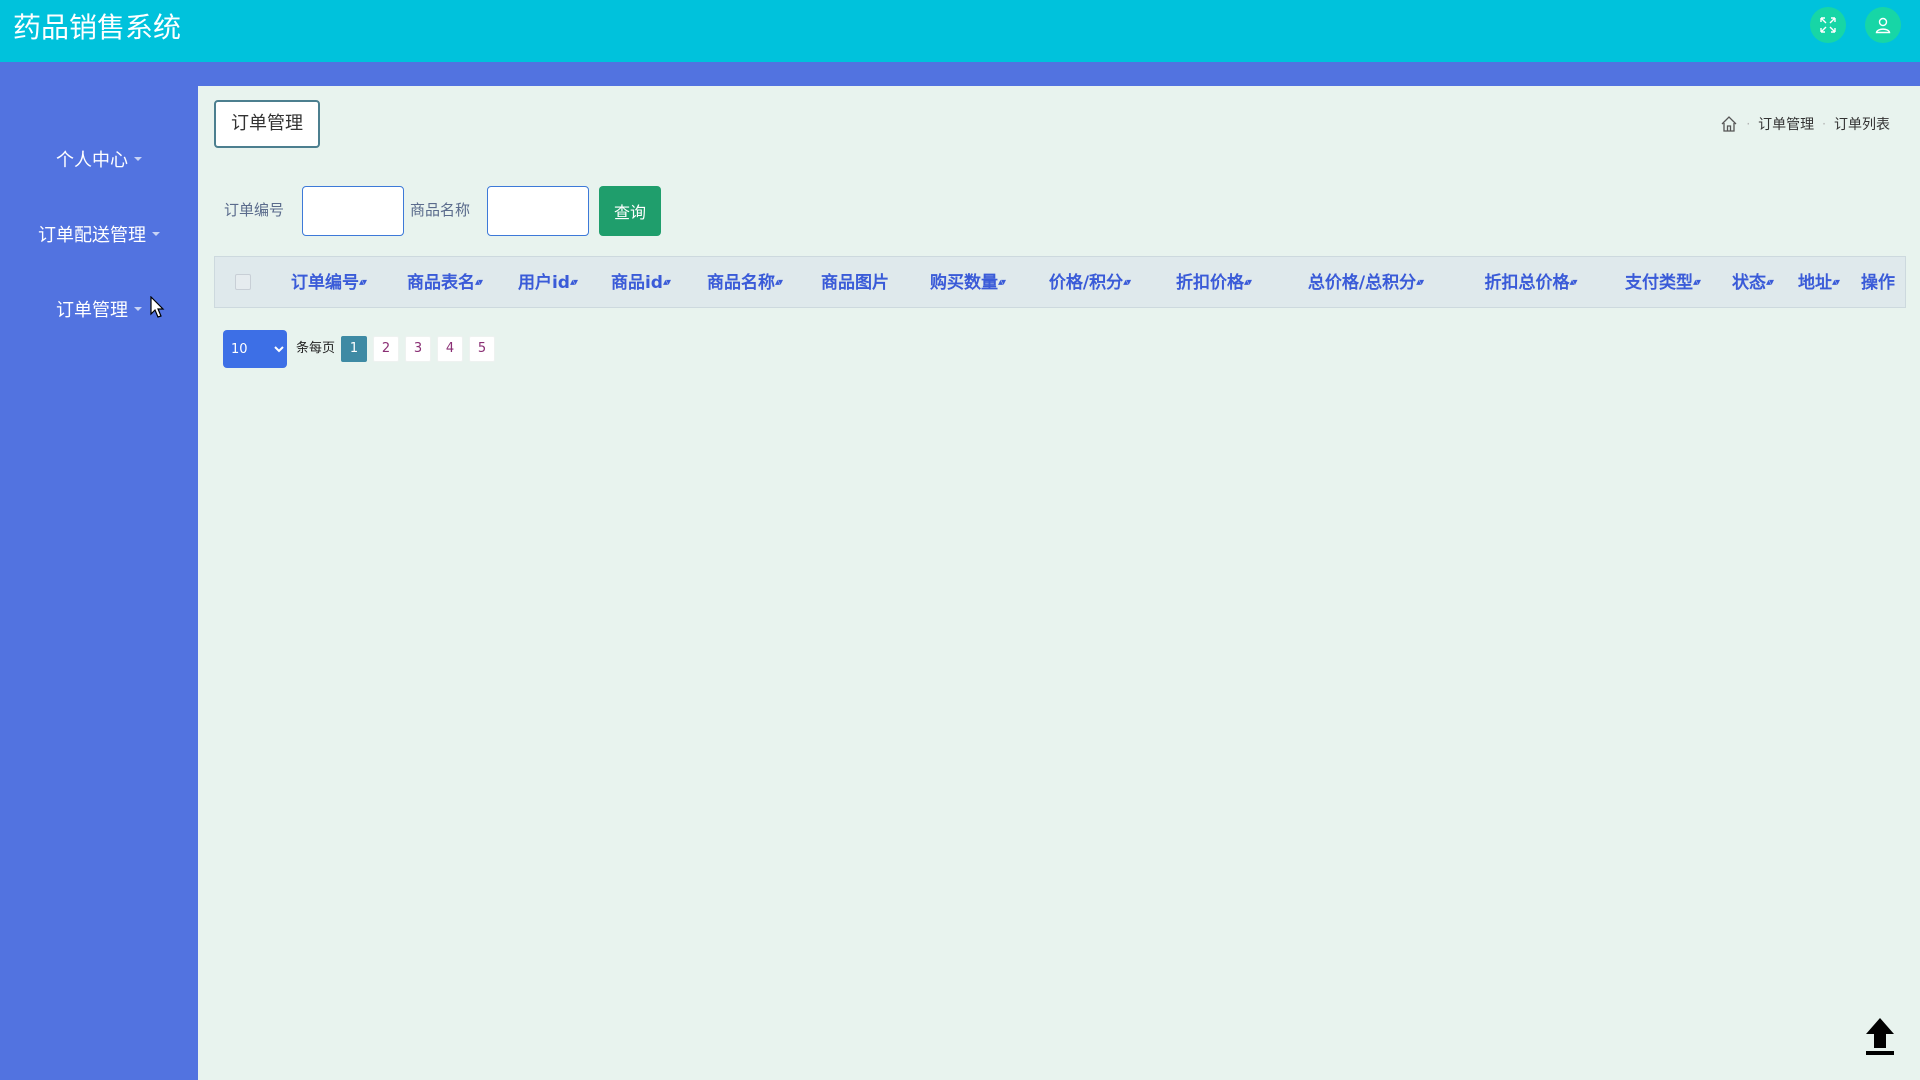  Describe the element at coordinates (855, 283) in the screenshot. I see `column-header: 商品图片` at that location.